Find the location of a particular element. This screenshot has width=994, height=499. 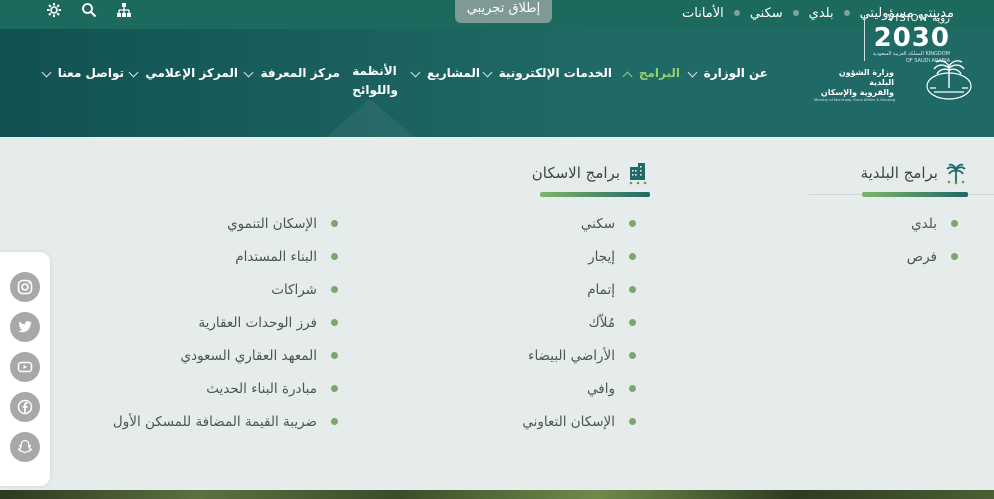

nav-e-services: الخدمات الإلكترونية is located at coordinates (547, 73).